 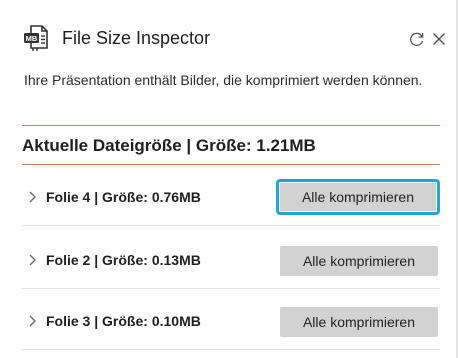 What do you see at coordinates (169, 145) in the screenshot?
I see `current-file-size: Aktuelle Dateigröße | Größe: 1.21MB` at bounding box center [169, 145].